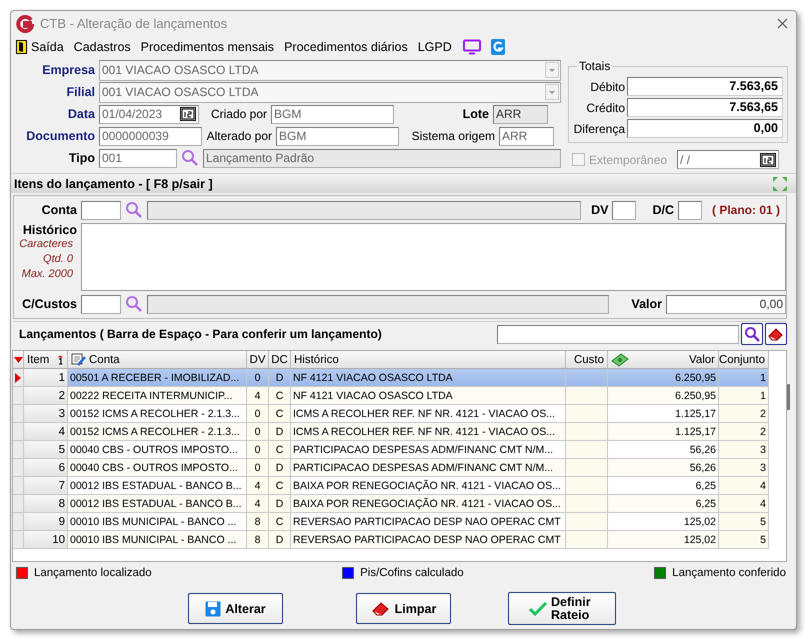  I want to click on character-count-text: Caracteres, so click(46, 244).